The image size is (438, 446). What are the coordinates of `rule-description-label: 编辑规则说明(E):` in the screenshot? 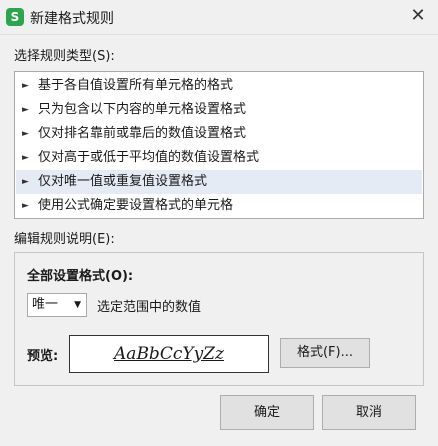 It's located at (64, 239).